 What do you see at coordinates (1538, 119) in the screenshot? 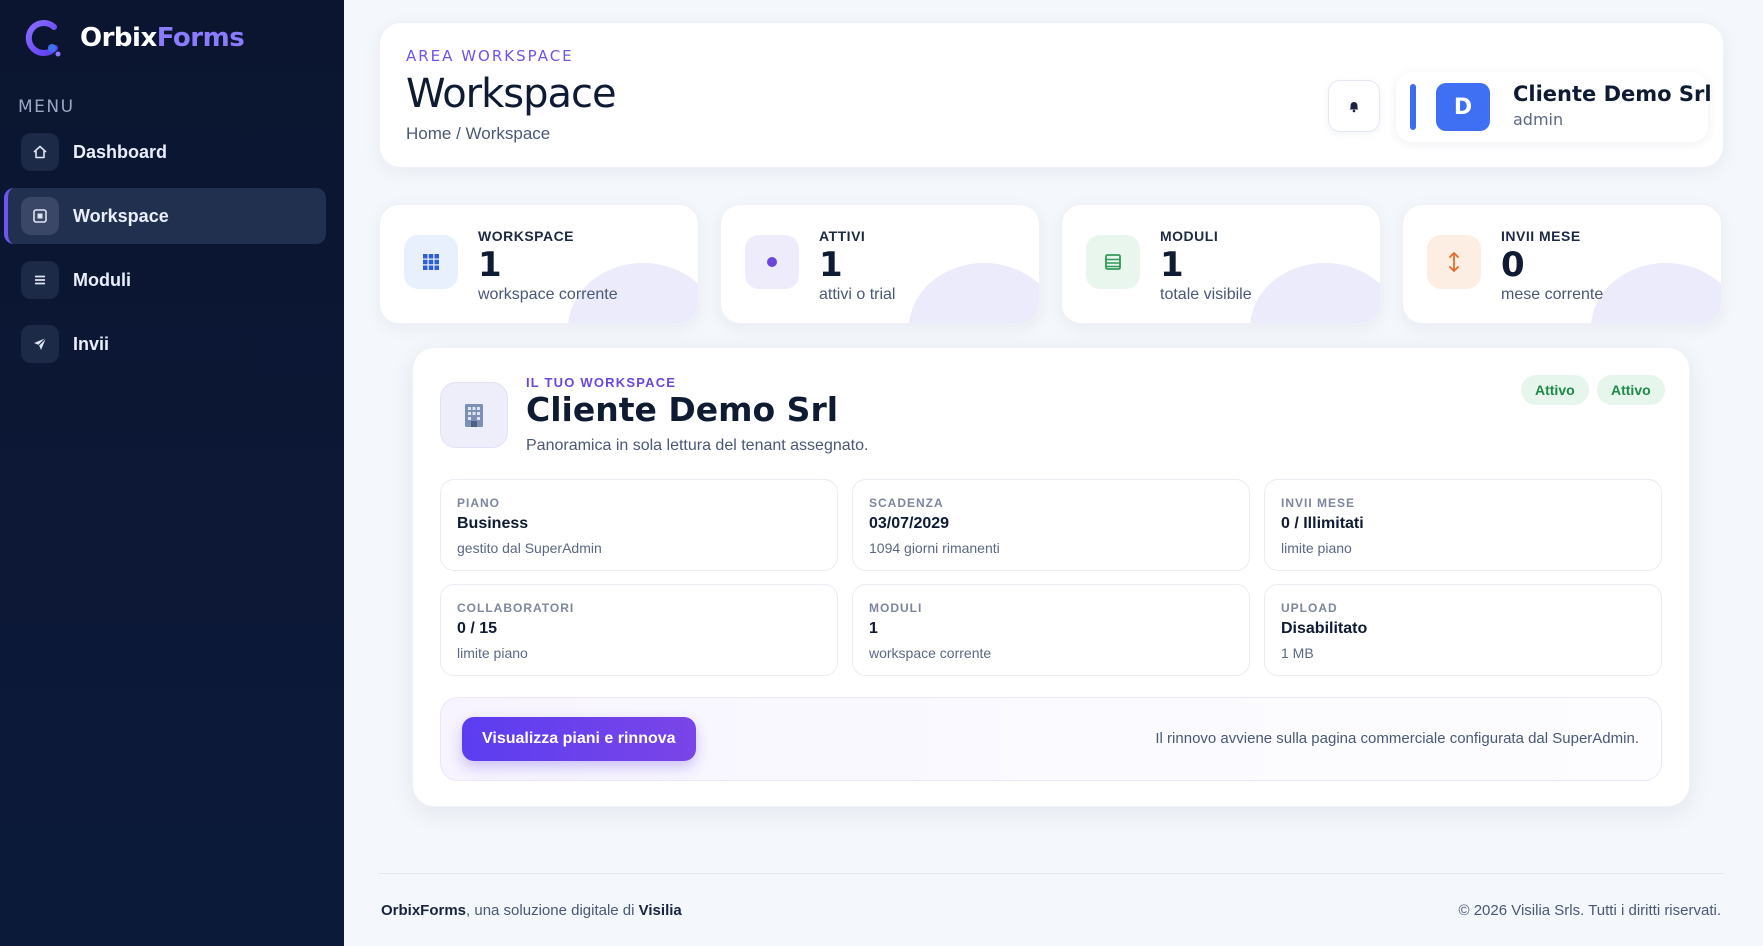
I see `user-role: admin` at bounding box center [1538, 119].